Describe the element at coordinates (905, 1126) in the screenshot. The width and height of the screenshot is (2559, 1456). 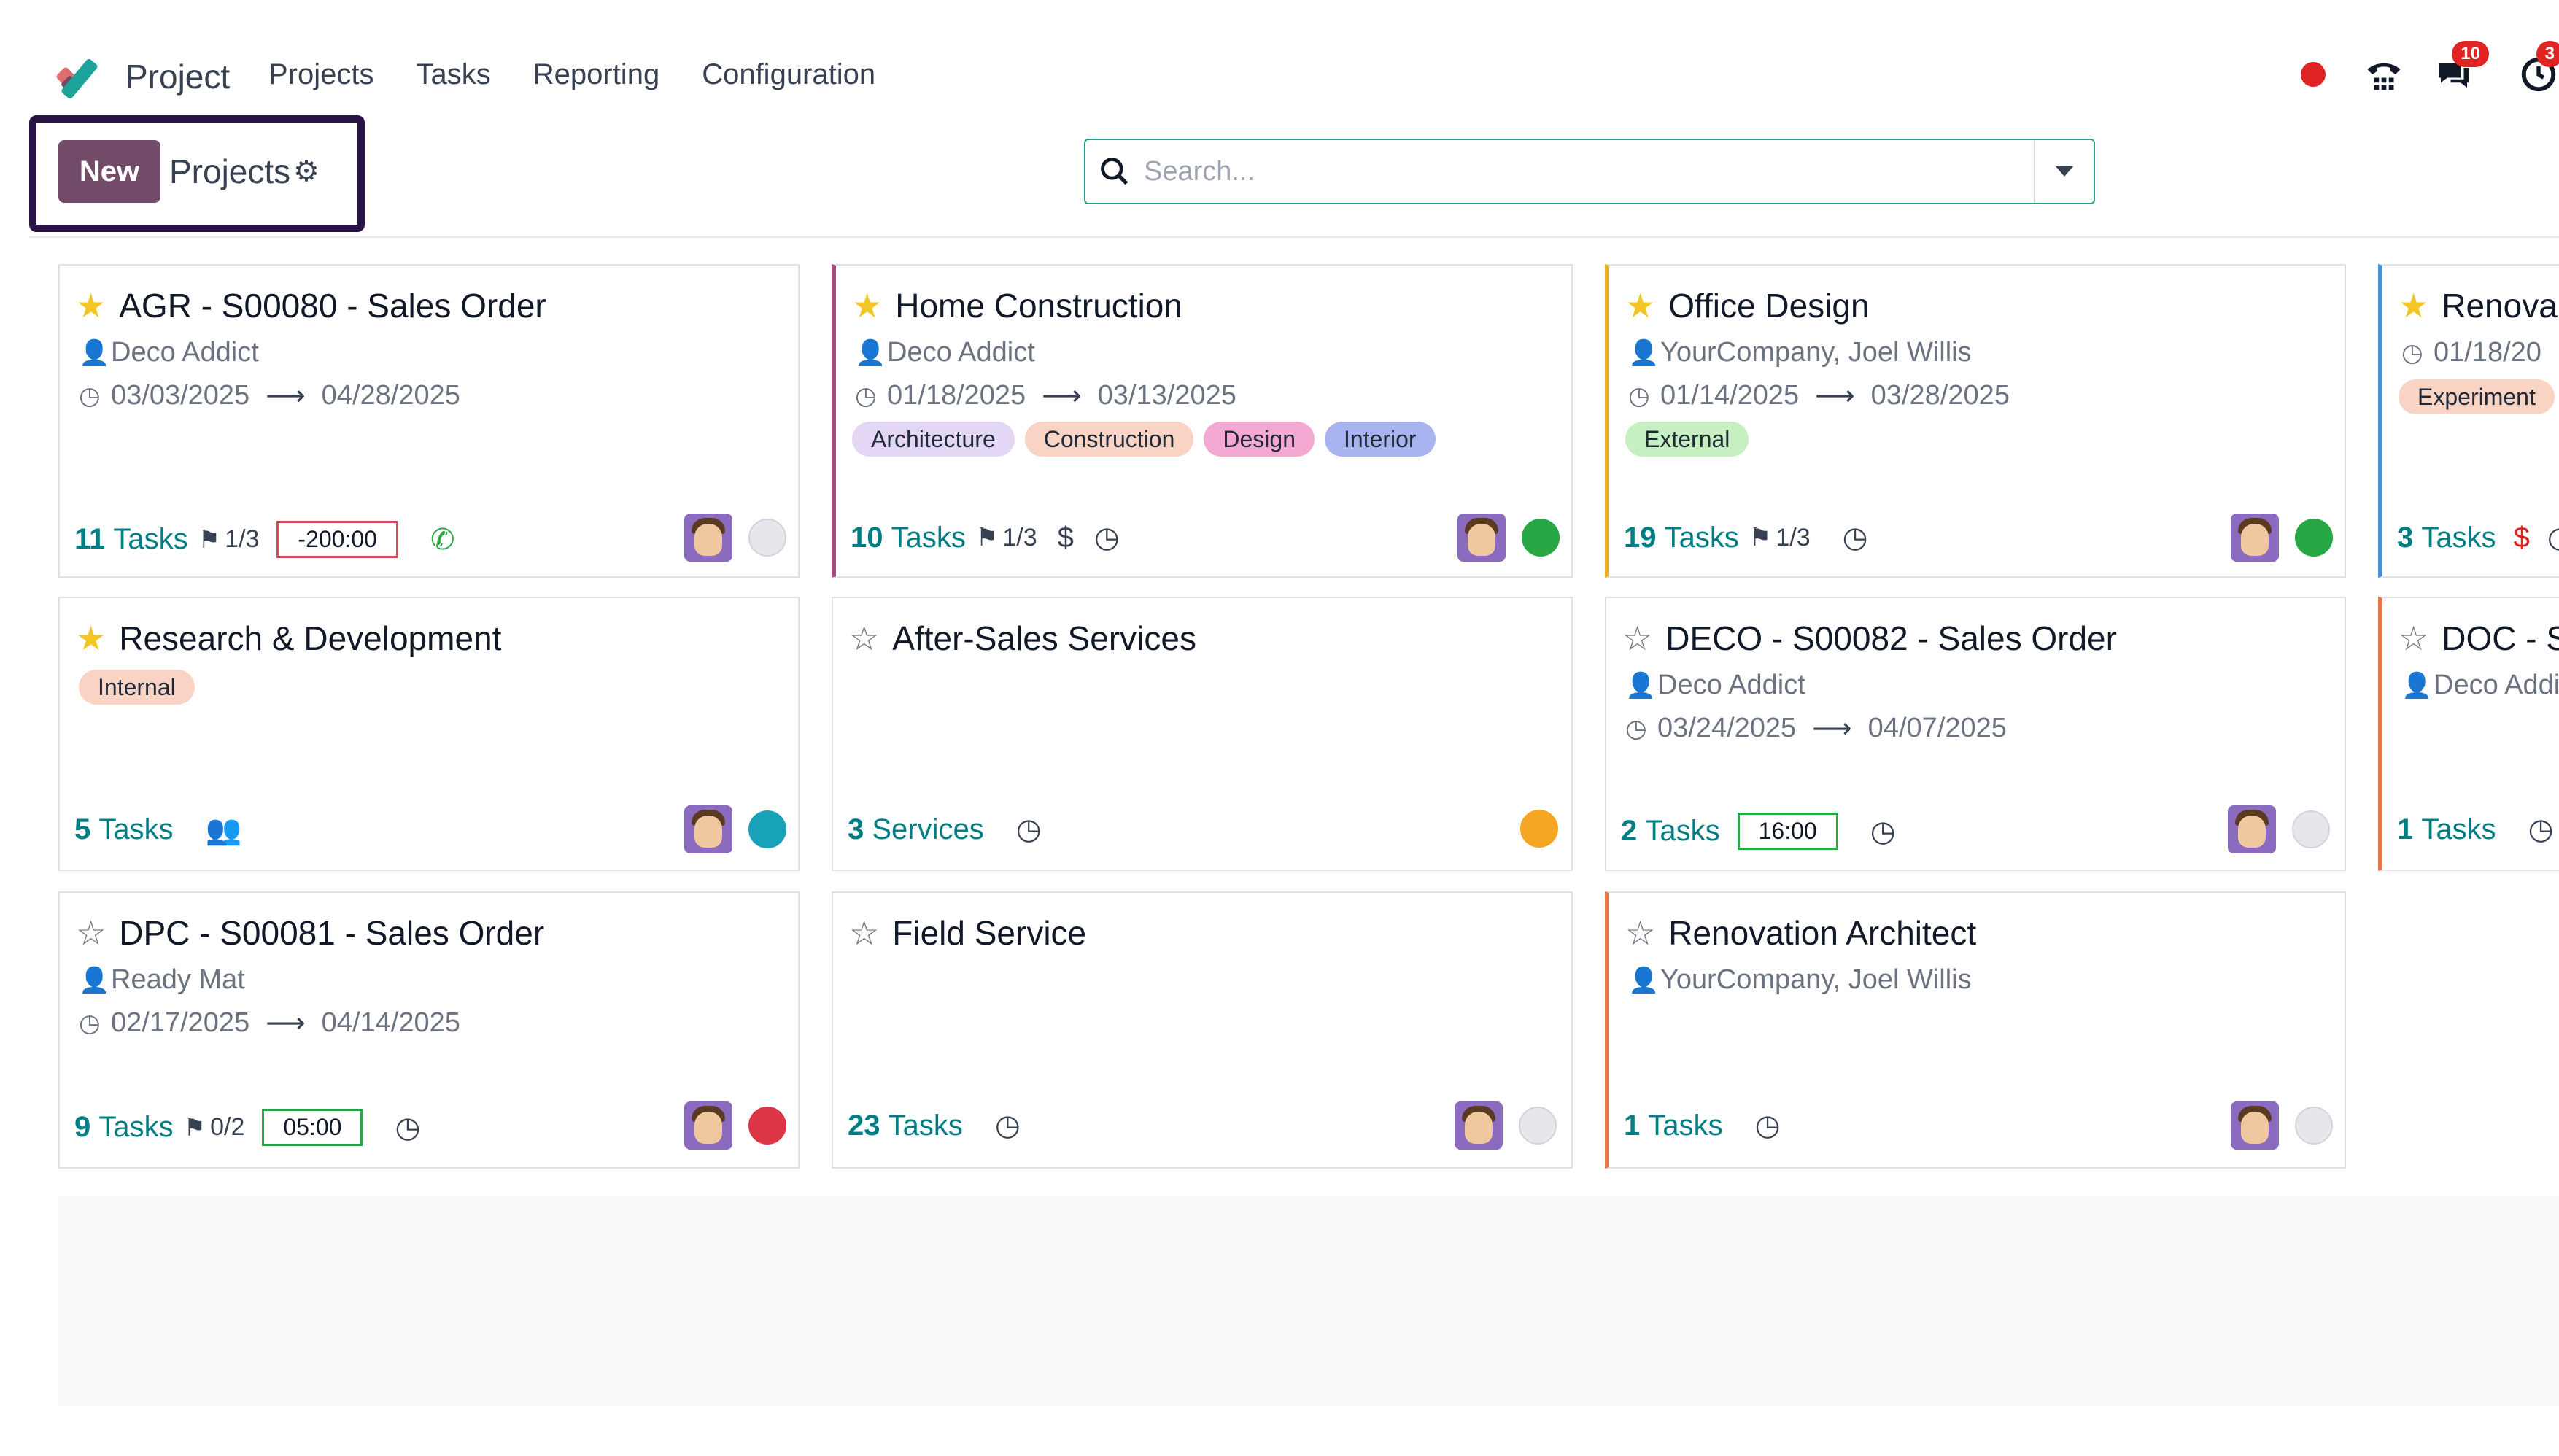
I see `tasks-link: 23 Tasks` at that location.